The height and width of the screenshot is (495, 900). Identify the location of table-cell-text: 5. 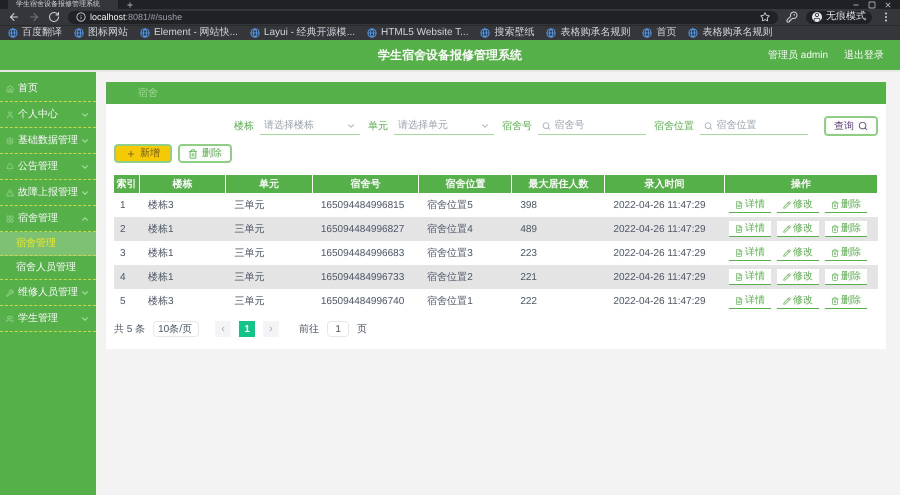
(123, 301).